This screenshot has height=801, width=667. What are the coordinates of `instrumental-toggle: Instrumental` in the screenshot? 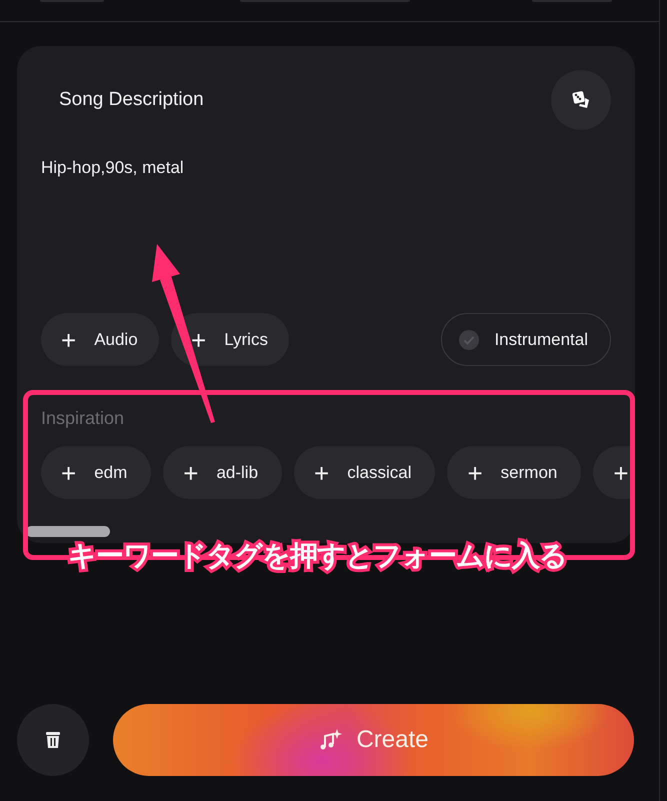 It's located at (526, 339).